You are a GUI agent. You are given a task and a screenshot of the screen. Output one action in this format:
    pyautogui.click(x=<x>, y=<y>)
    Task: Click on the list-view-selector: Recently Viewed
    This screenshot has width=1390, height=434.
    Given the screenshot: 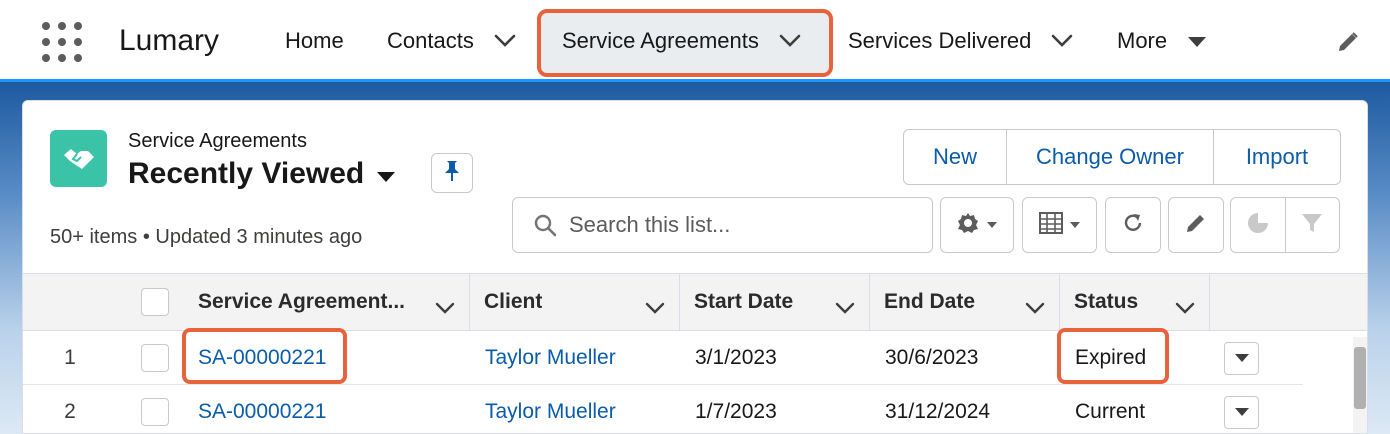 What is the action you would take?
    pyautogui.click(x=262, y=174)
    